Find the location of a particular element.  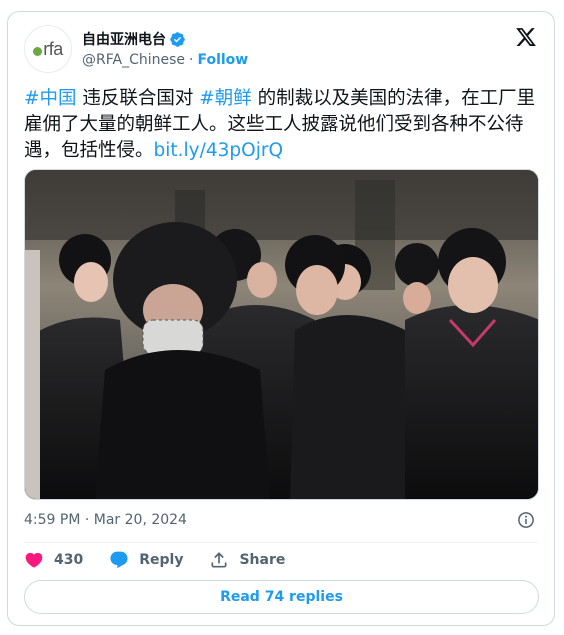

tweet-link: bit.ly/43pOjrQ is located at coordinates (219, 150).